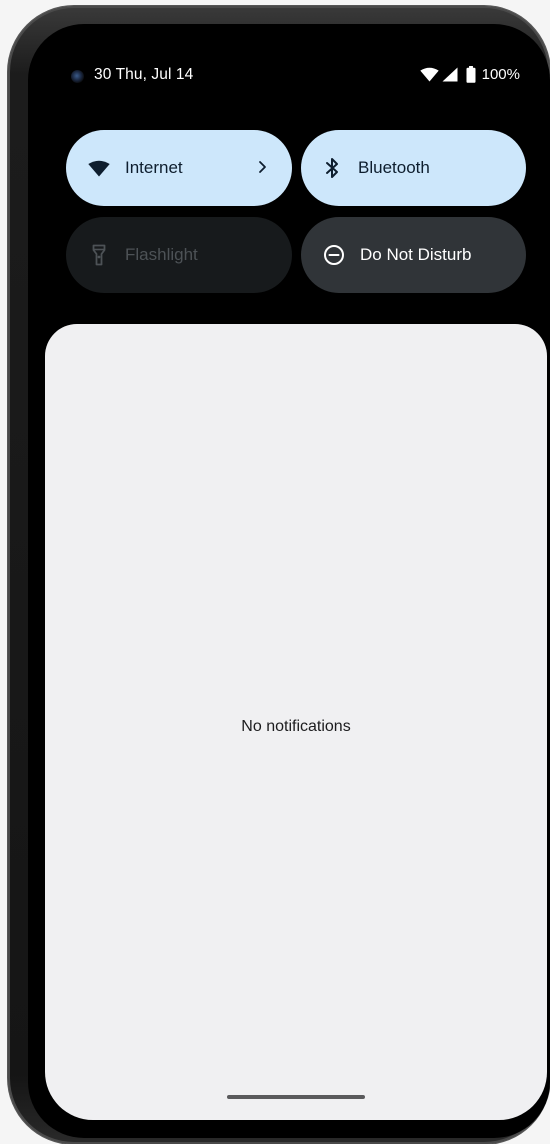 Image resolution: width=550 pixels, height=1144 pixels. I want to click on camera-icon, so click(77, 76).